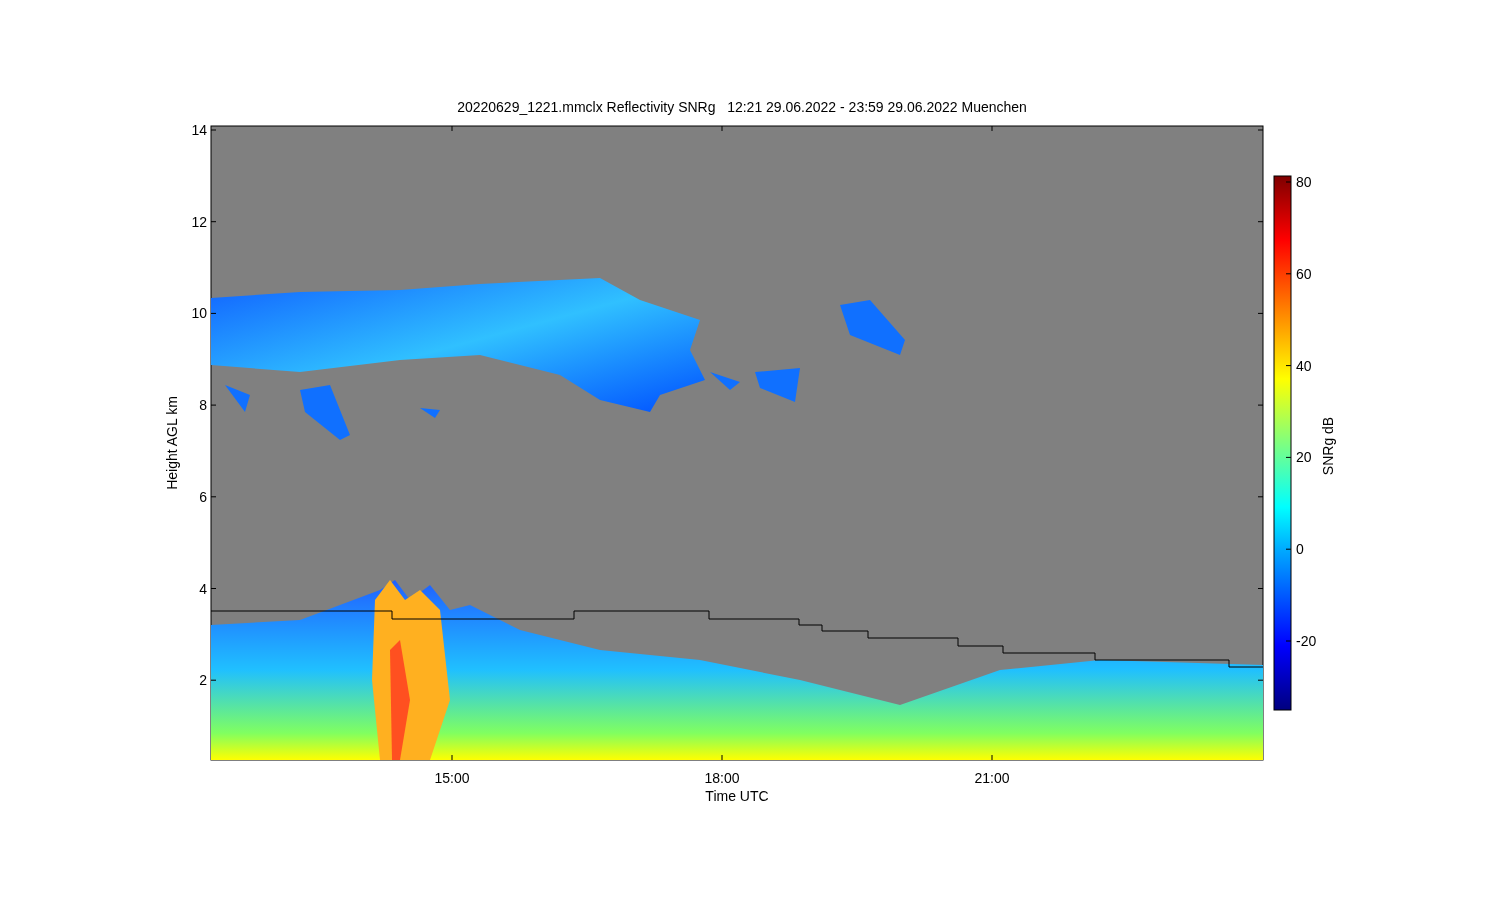 The height and width of the screenshot is (900, 1500). I want to click on y-tick-label: 8, so click(203, 405).